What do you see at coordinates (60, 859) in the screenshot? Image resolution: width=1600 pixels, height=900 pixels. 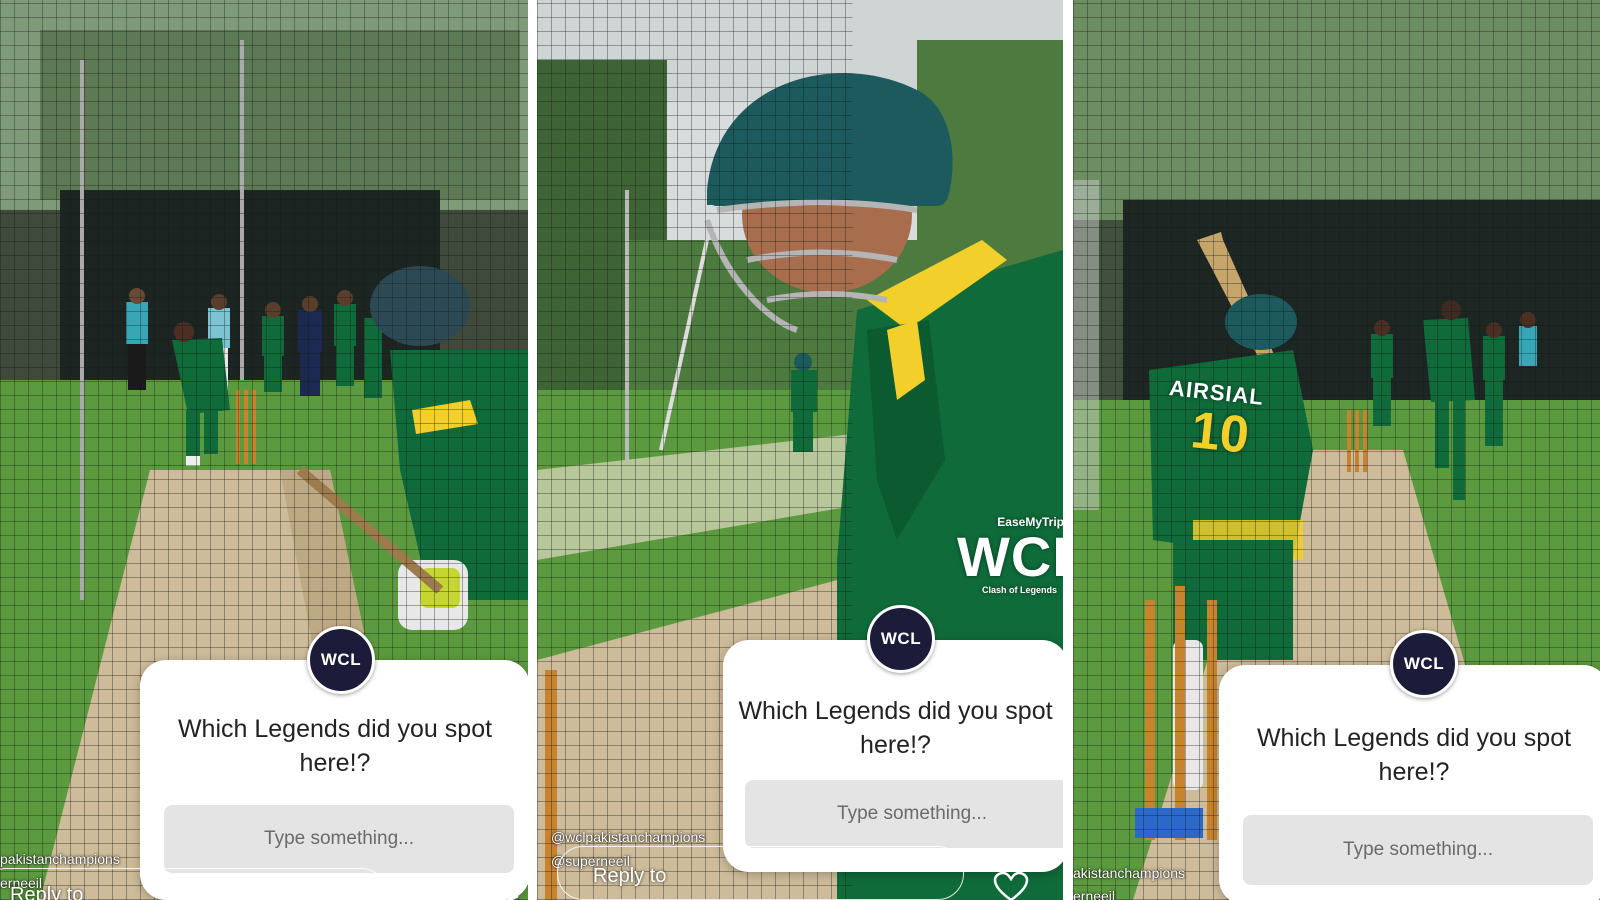 I see `tagged-handle: pakistanchampions` at bounding box center [60, 859].